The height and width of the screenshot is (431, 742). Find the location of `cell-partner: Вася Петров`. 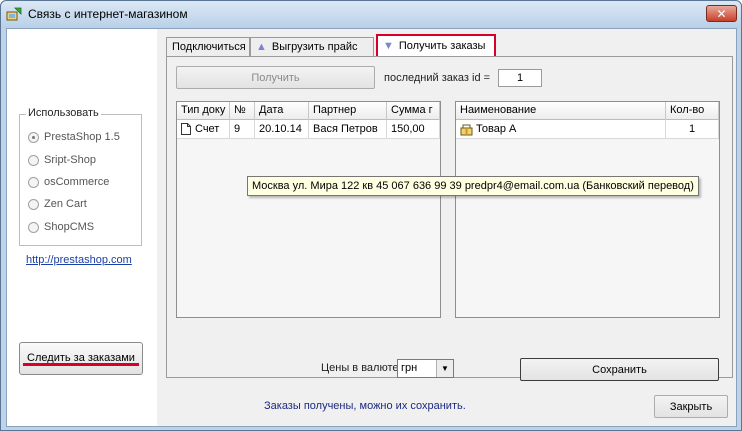

cell-partner: Вася Петров is located at coordinates (348, 129).